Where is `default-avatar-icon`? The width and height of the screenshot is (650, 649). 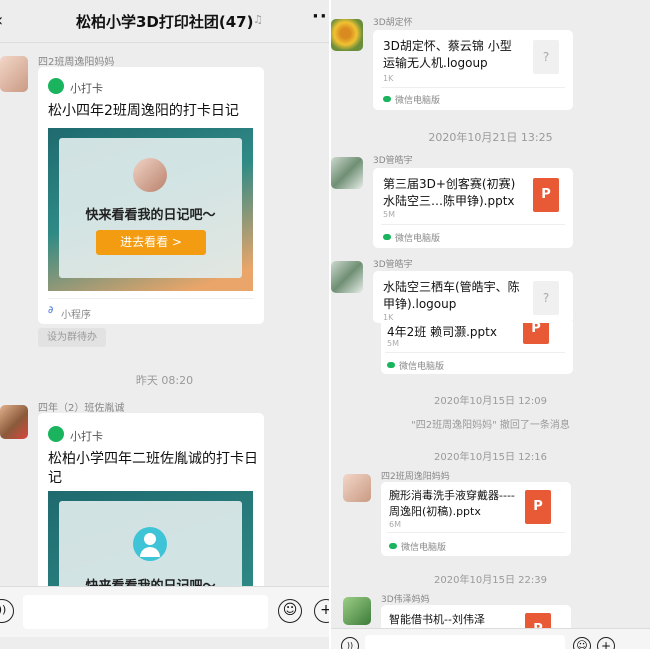
default-avatar-icon is located at coordinates (150, 544).